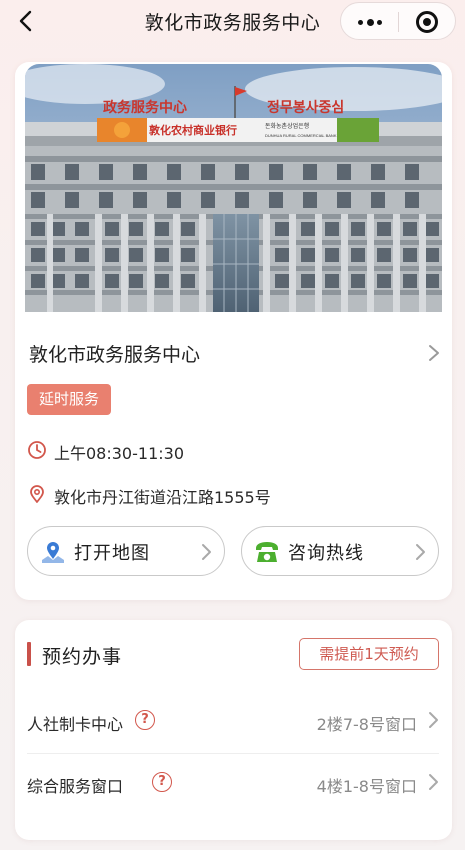 The height and width of the screenshot is (850, 465). I want to click on appointment-item: 综合服务窗口 ? 4楼1-8号窗口, so click(233, 785).